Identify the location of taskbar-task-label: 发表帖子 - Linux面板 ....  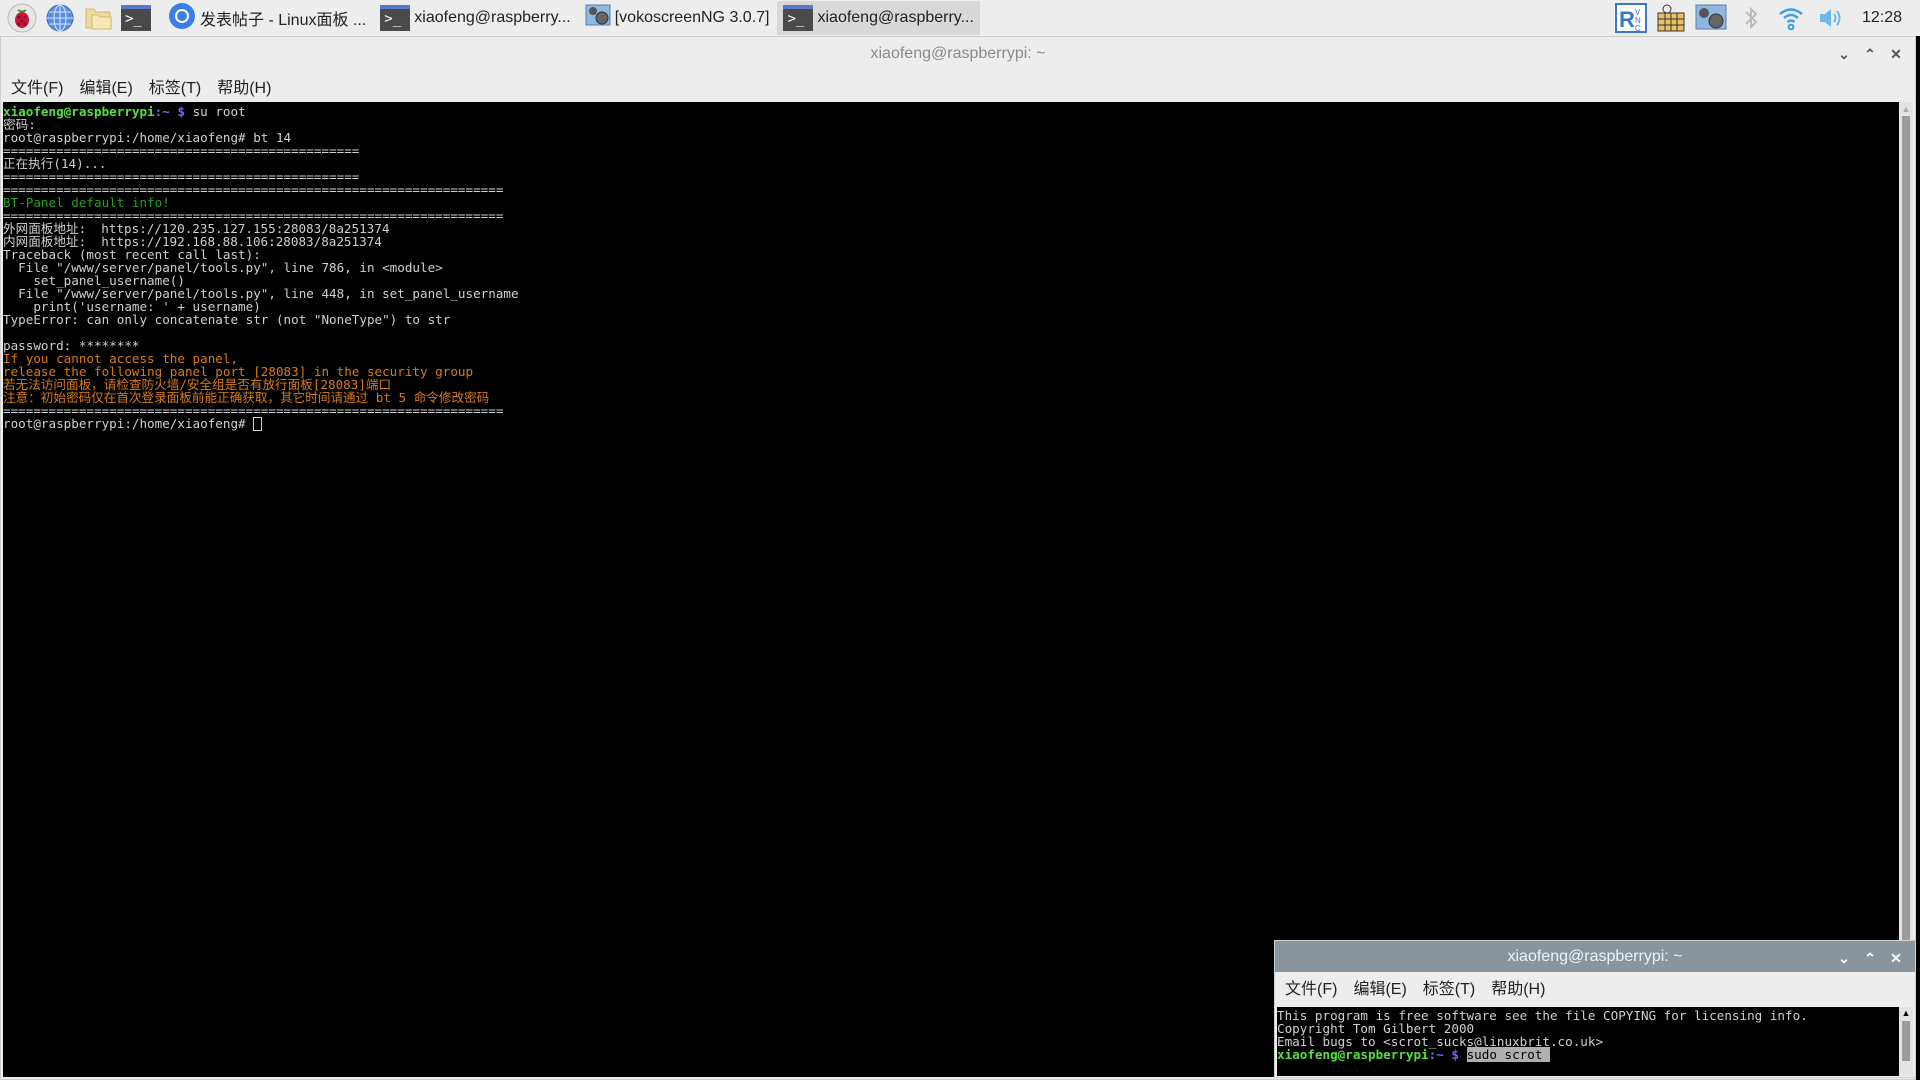
(283, 20).